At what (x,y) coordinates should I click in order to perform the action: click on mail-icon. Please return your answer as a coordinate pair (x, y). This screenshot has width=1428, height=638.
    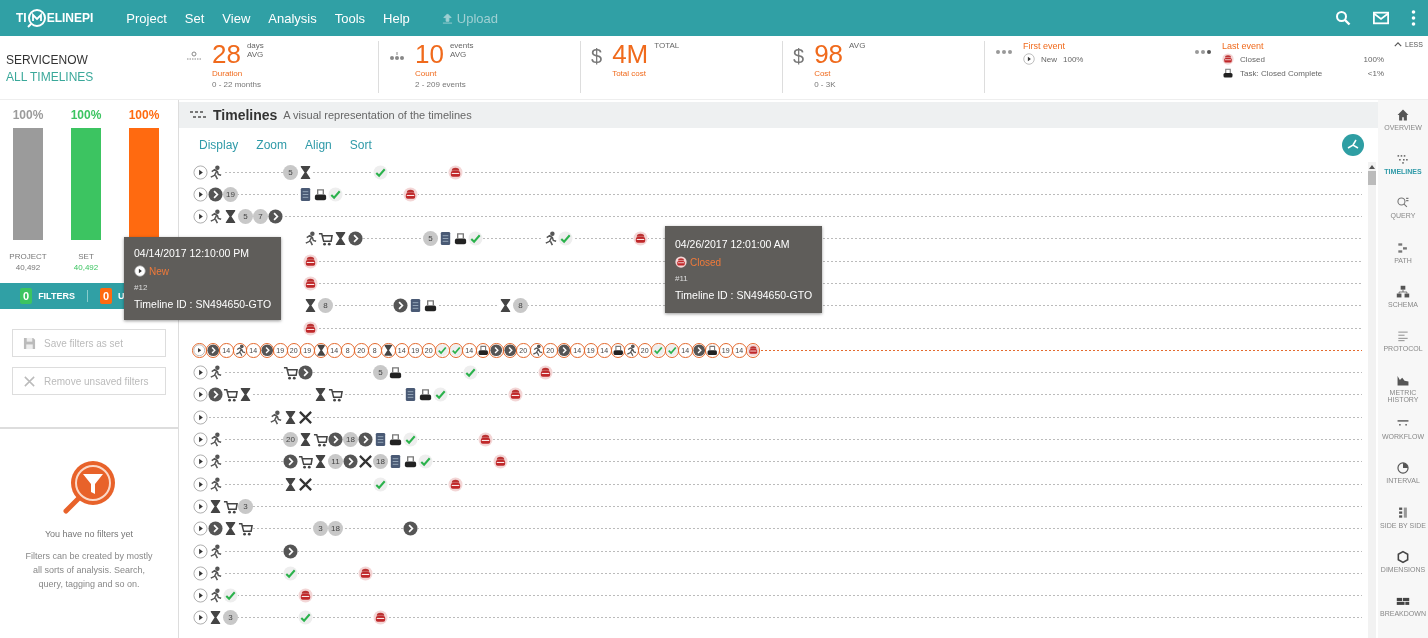
    Looking at the image, I should click on (1381, 18).